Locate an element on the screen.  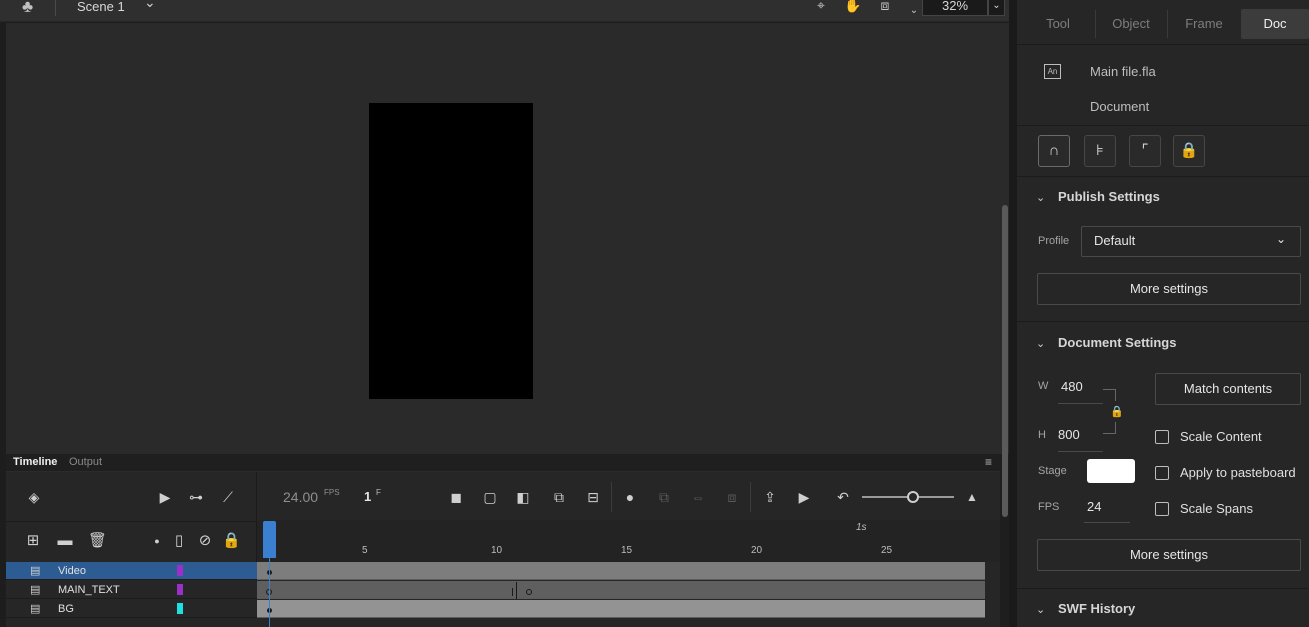
mountain-icon: ▲ is located at coordinates (972, 497).